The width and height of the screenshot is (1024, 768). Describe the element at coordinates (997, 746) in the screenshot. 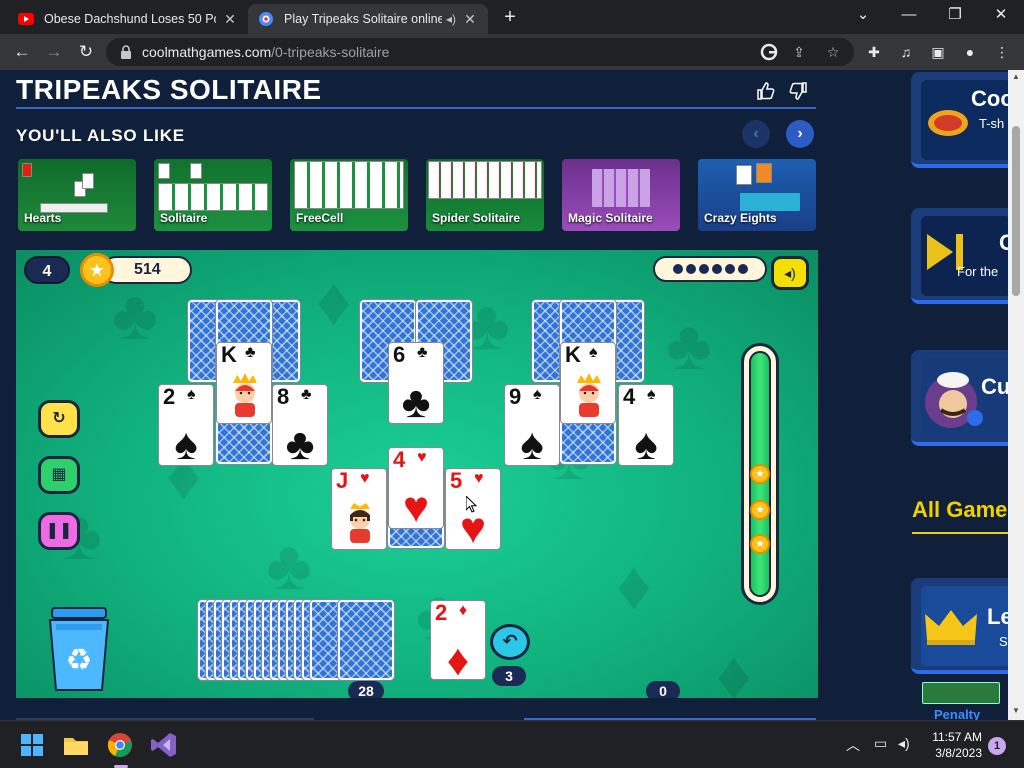

I see `notification-badge: 1` at that location.